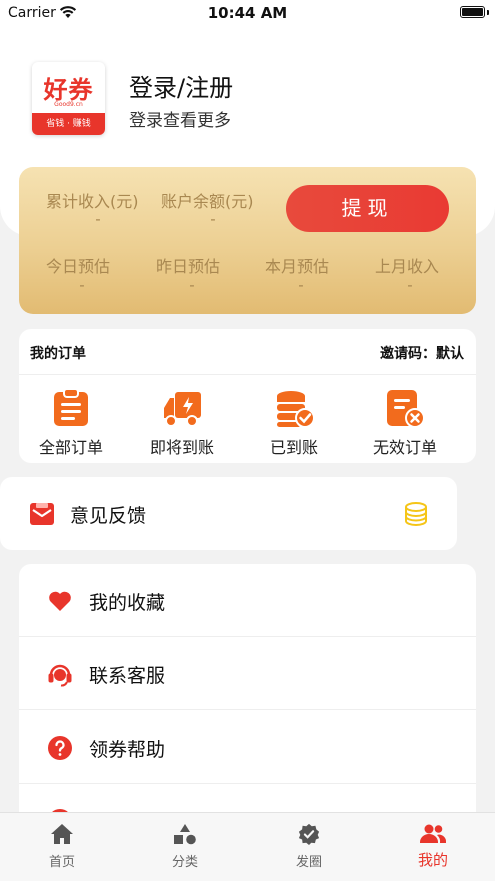 This screenshot has width=495, height=881. What do you see at coordinates (92, 201) in the screenshot?
I see `total-income-label: 累计收入(元)` at bounding box center [92, 201].